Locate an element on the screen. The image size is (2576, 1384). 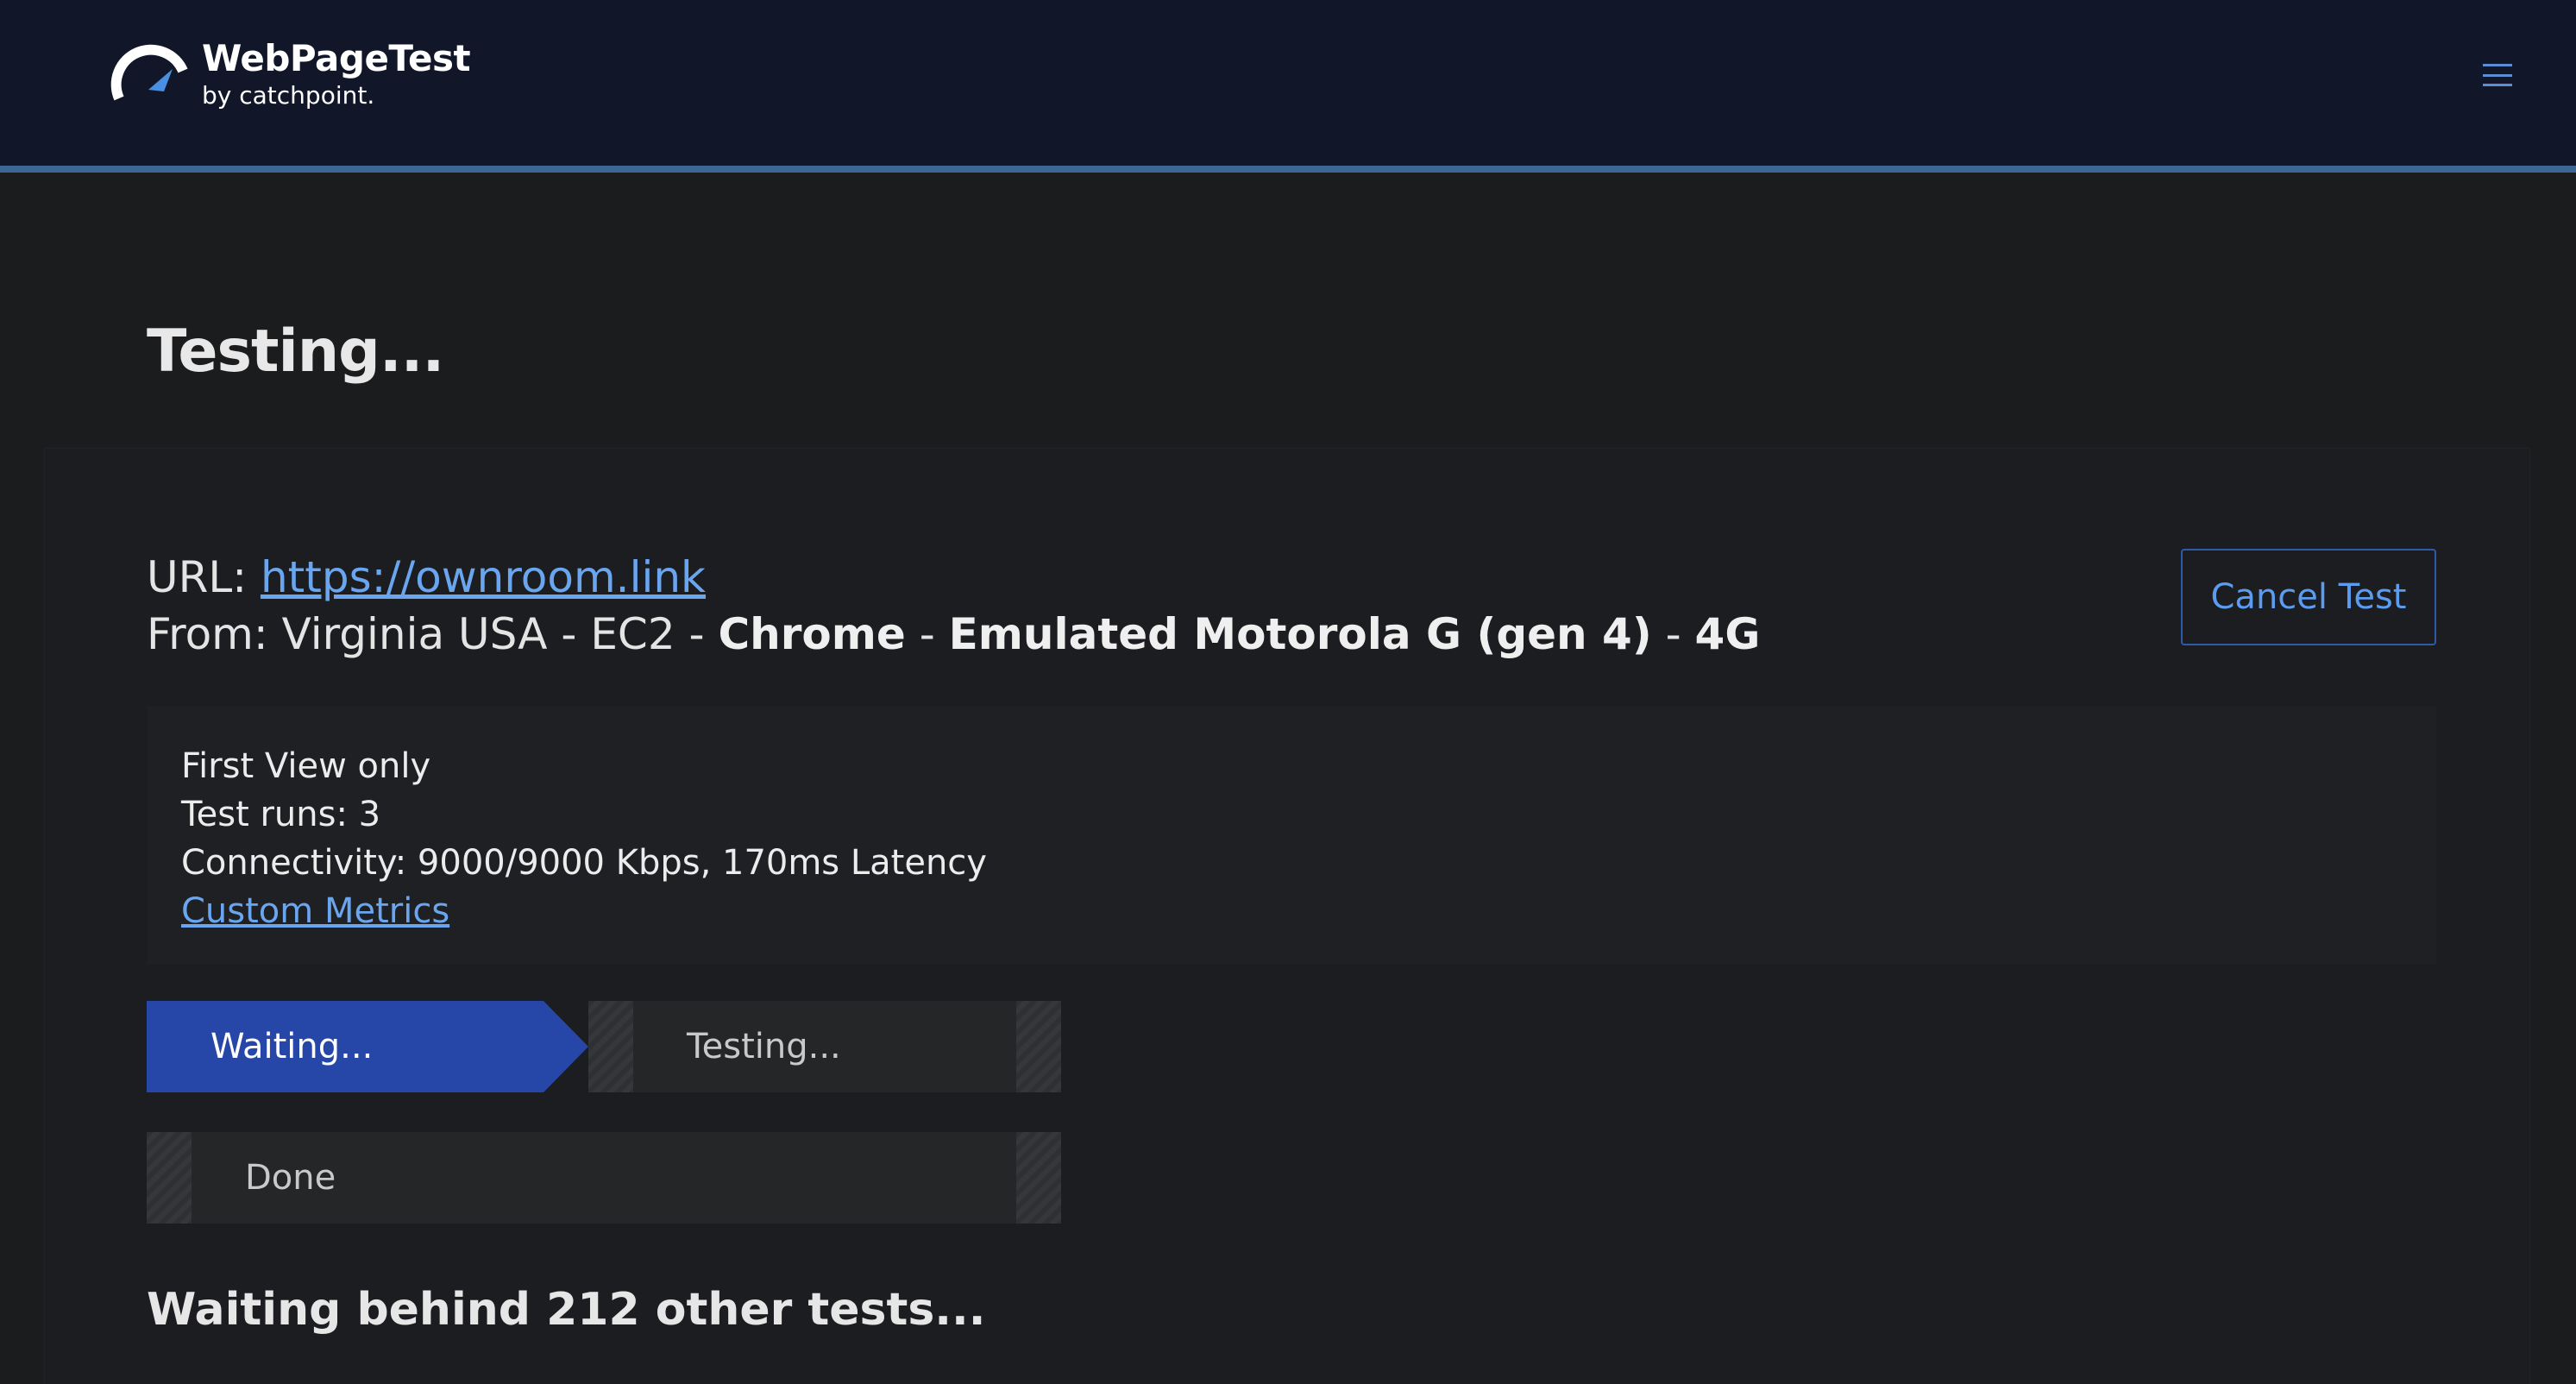
test-device: Emulated Motorola G (gen 4) is located at coordinates (1300, 634).